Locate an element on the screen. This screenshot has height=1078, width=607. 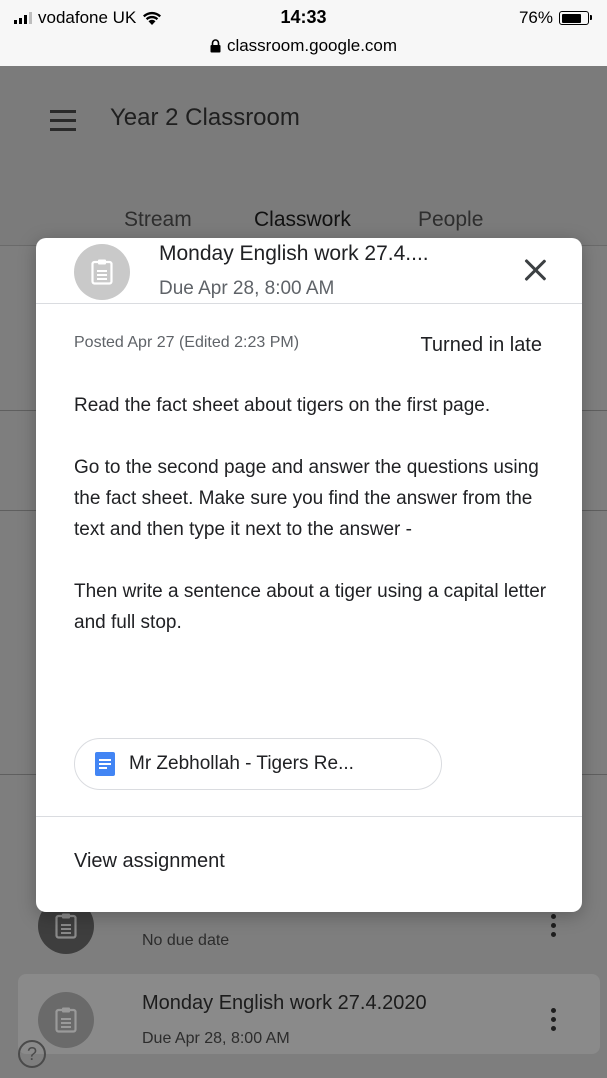
close-icon is located at coordinates (536, 270).